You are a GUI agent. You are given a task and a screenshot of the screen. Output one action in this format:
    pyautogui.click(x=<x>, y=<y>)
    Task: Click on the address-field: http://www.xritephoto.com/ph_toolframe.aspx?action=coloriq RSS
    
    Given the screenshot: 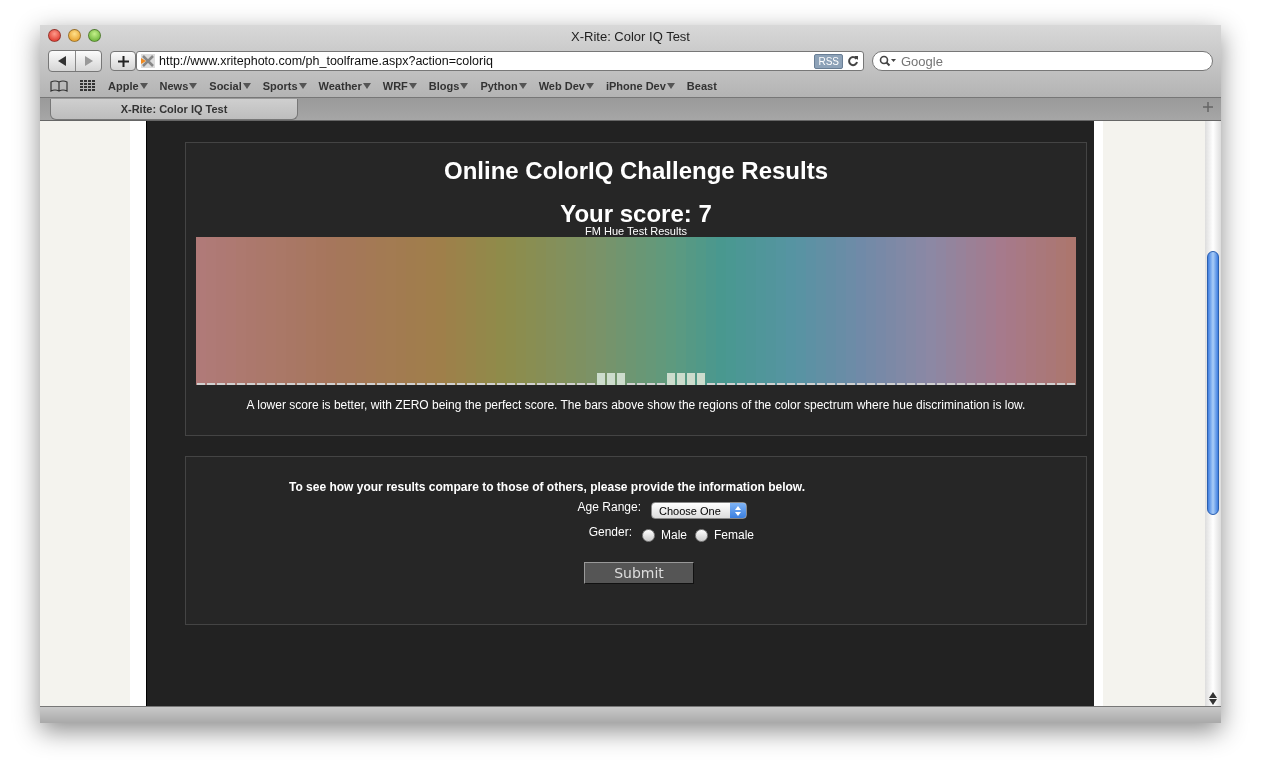 What is the action you would take?
    pyautogui.click(x=500, y=61)
    